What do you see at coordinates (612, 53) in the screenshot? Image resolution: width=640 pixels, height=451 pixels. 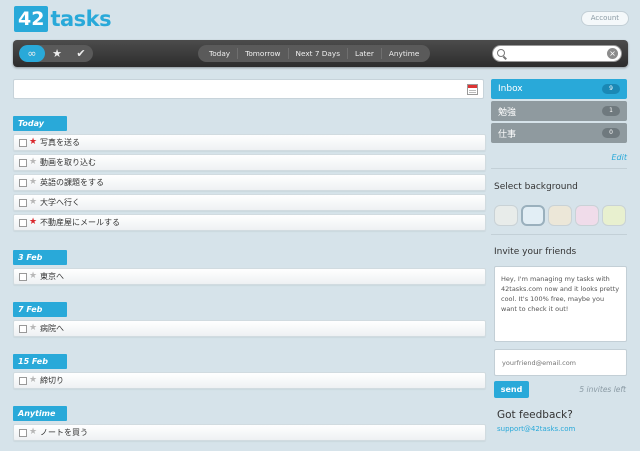 I see `clear-search-icon: ×` at bounding box center [612, 53].